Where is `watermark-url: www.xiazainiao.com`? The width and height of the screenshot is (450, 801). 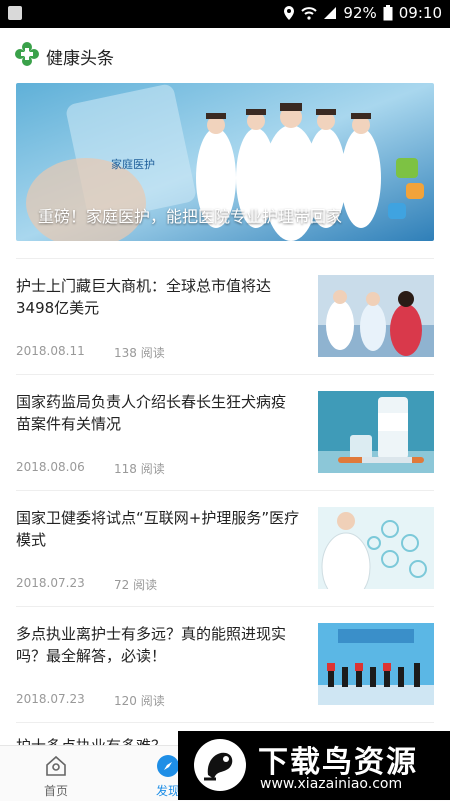 watermark-url: www.xiazainiao.com is located at coordinates (331, 784).